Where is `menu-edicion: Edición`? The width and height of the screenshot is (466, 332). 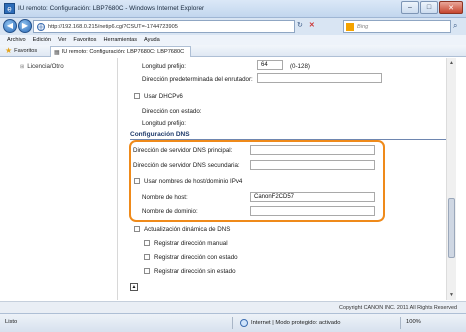
menu-edicion: Edición is located at coordinates (42, 40).